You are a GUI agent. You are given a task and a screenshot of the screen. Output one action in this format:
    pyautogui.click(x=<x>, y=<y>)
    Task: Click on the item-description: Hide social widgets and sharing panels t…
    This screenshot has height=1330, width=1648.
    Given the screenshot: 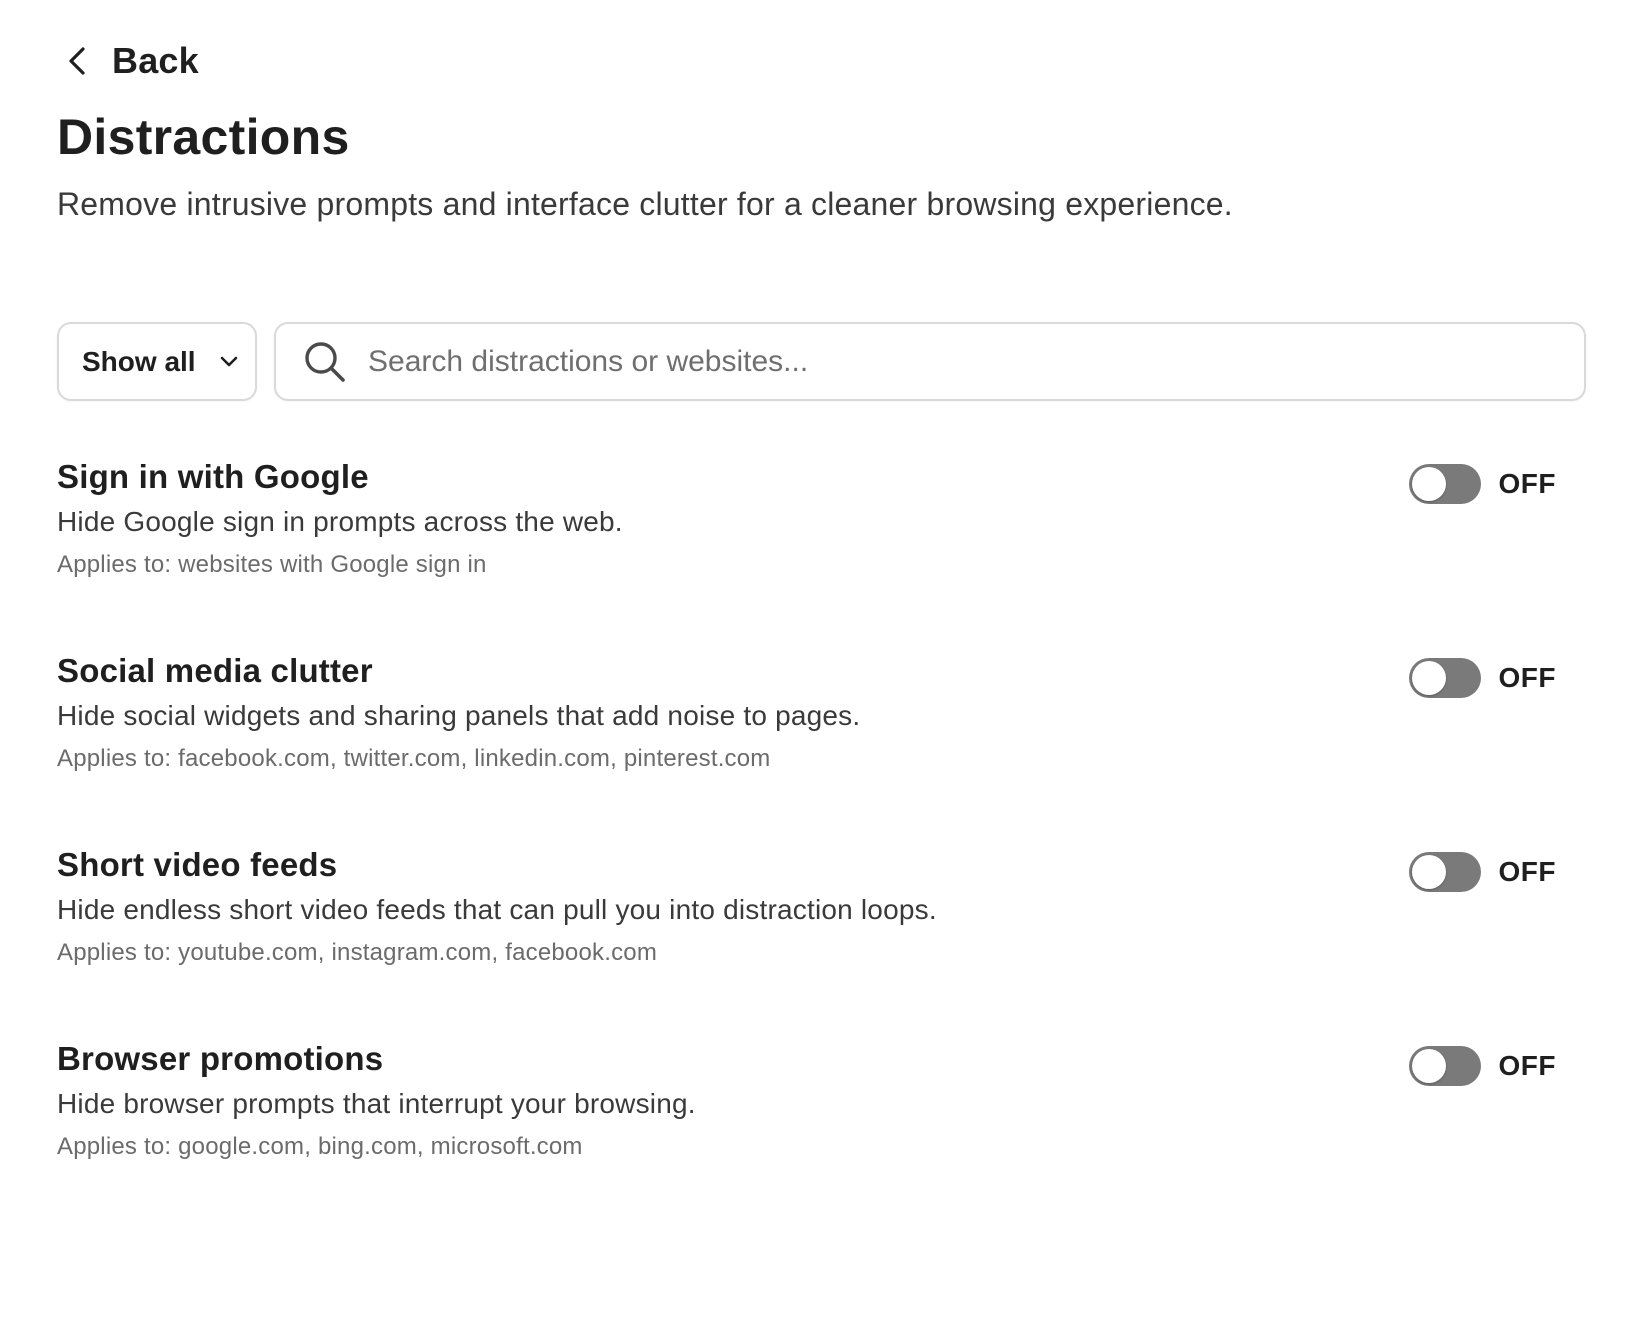 What is the action you would take?
    pyautogui.click(x=459, y=715)
    